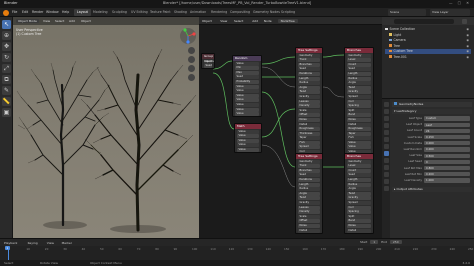 The image size is (474, 266). Describe the element at coordinates (374, 242) in the screenshot. I see `start-frame-field: 1` at that location.